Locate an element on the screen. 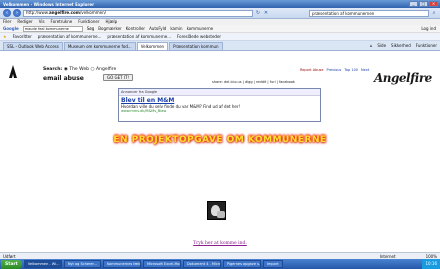 The image size is (440, 269). top100-link: Top 100 is located at coordinates (351, 70).